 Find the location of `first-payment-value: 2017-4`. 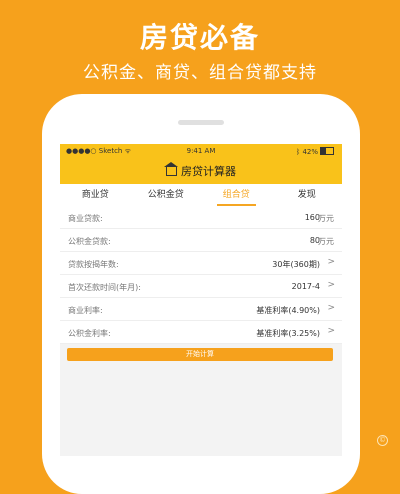

first-payment-value: 2017-4 is located at coordinates (305, 286).